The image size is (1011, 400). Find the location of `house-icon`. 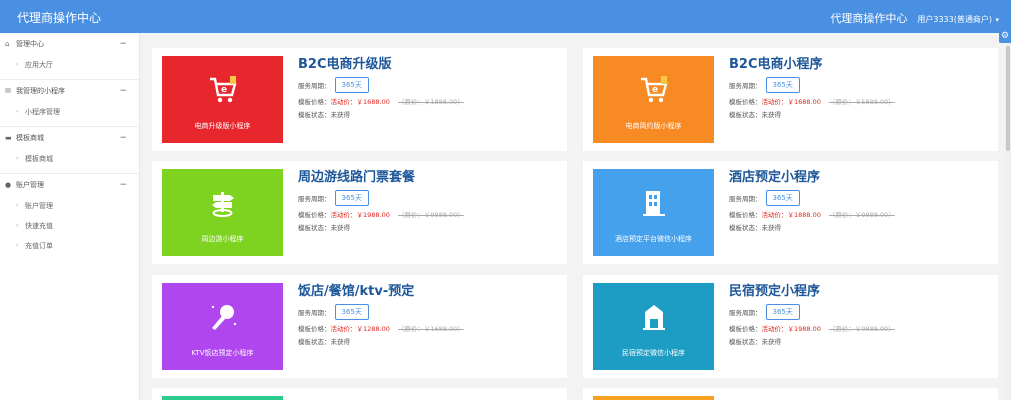

house-icon is located at coordinates (654, 317).